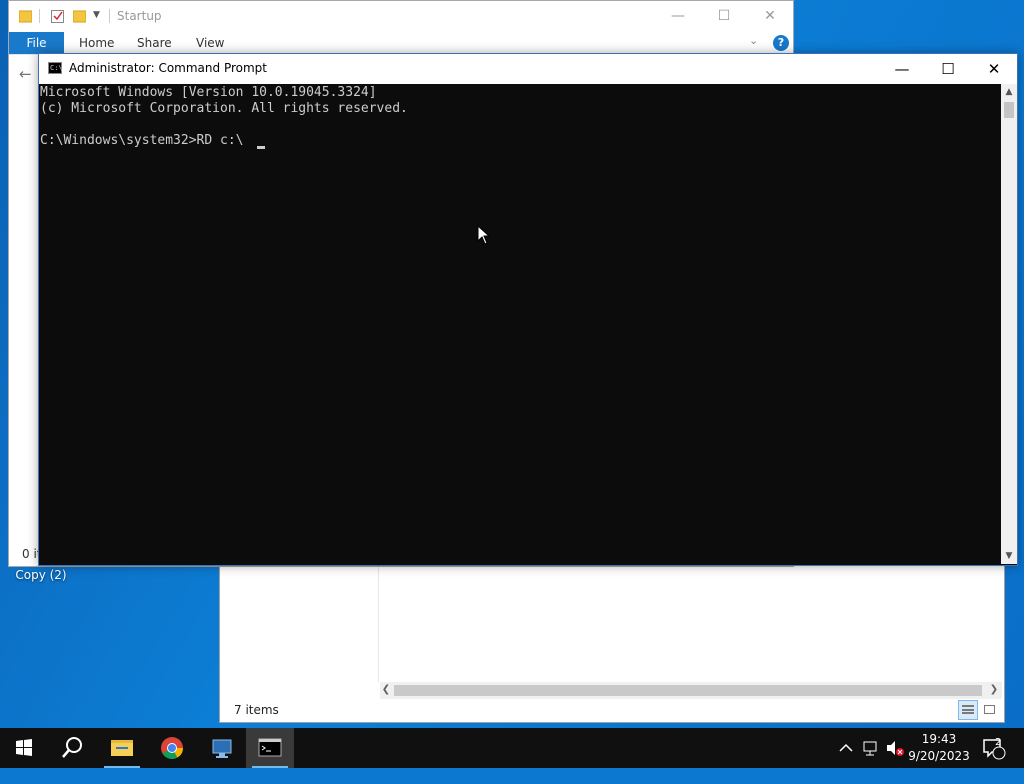 Image resolution: width=1024 pixels, height=784 pixels. I want to click on command-line: C:\Windows\system32>RD c:\, so click(145, 140).